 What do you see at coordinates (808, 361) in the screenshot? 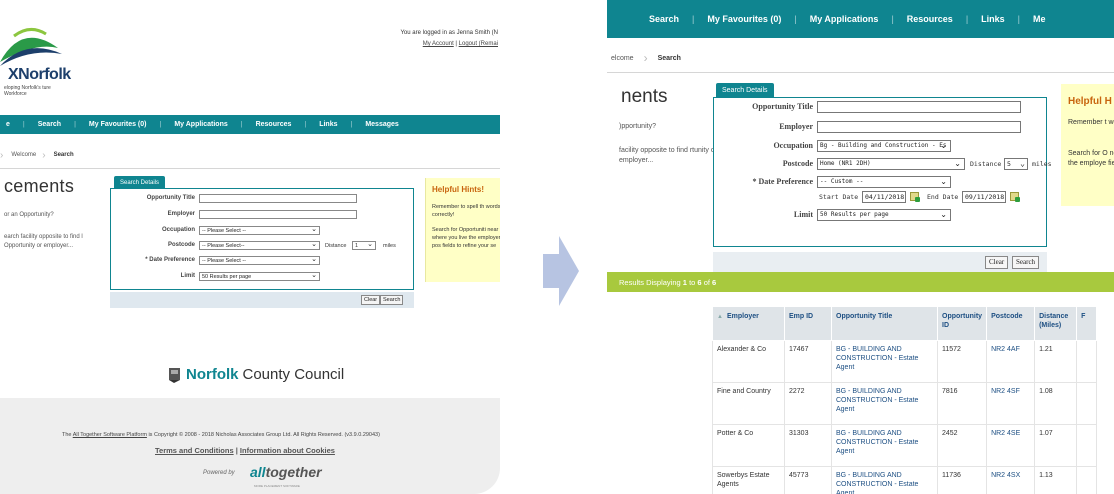
I see `cell-emp-id: 17467` at bounding box center [808, 361].